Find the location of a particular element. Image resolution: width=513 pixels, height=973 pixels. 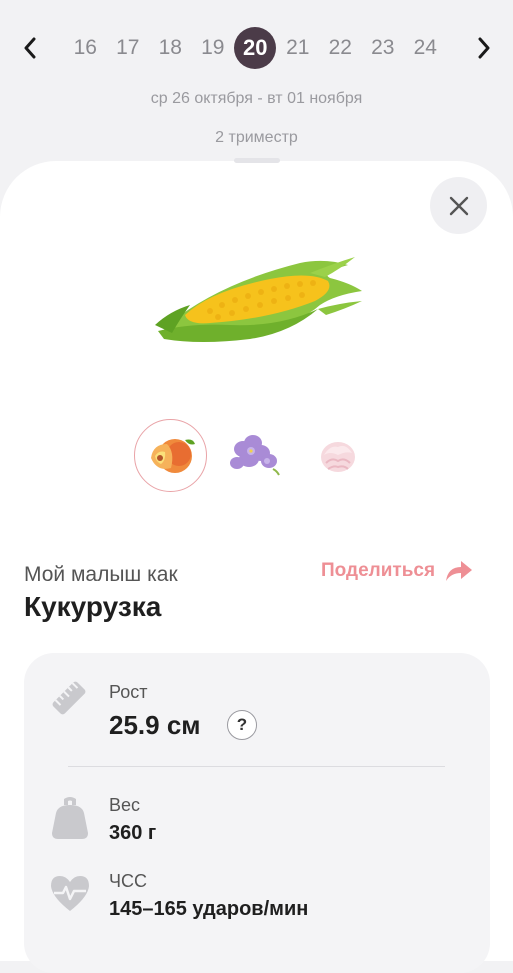

comparison-title: Кукурузка is located at coordinates (93, 606).